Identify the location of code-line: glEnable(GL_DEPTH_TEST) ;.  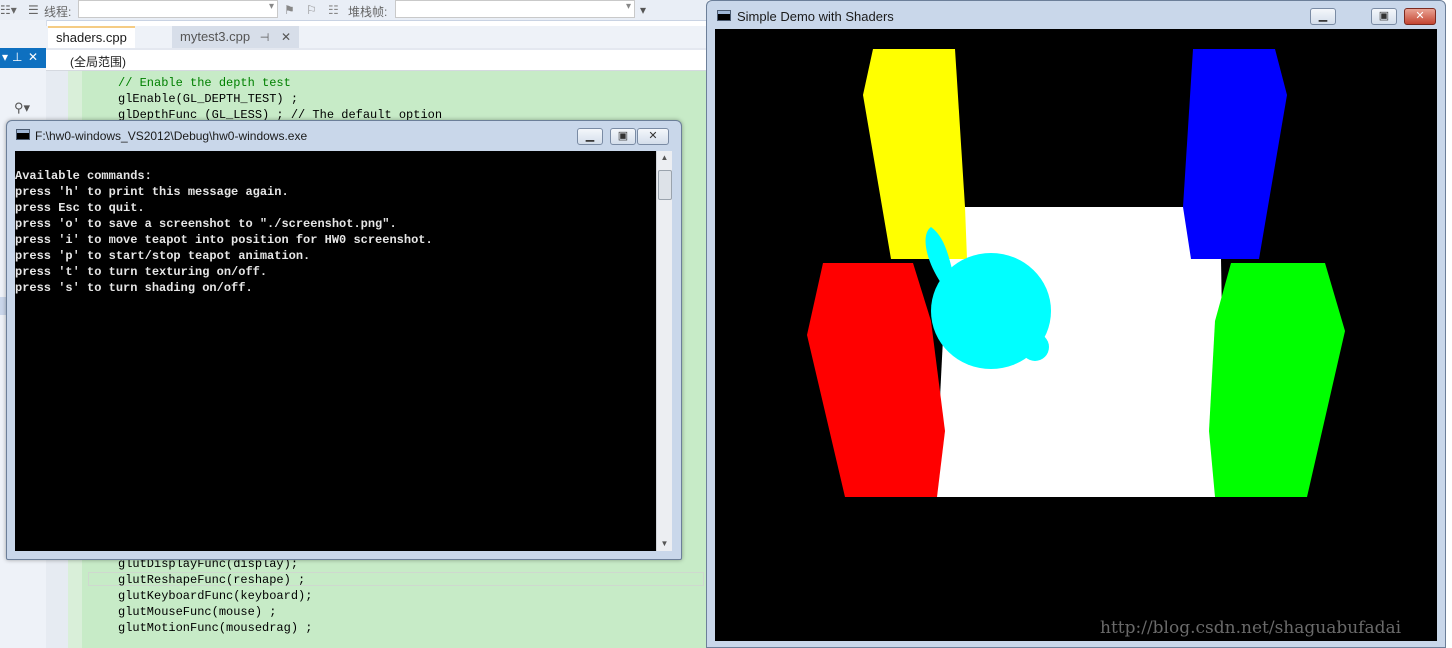
(208, 99).